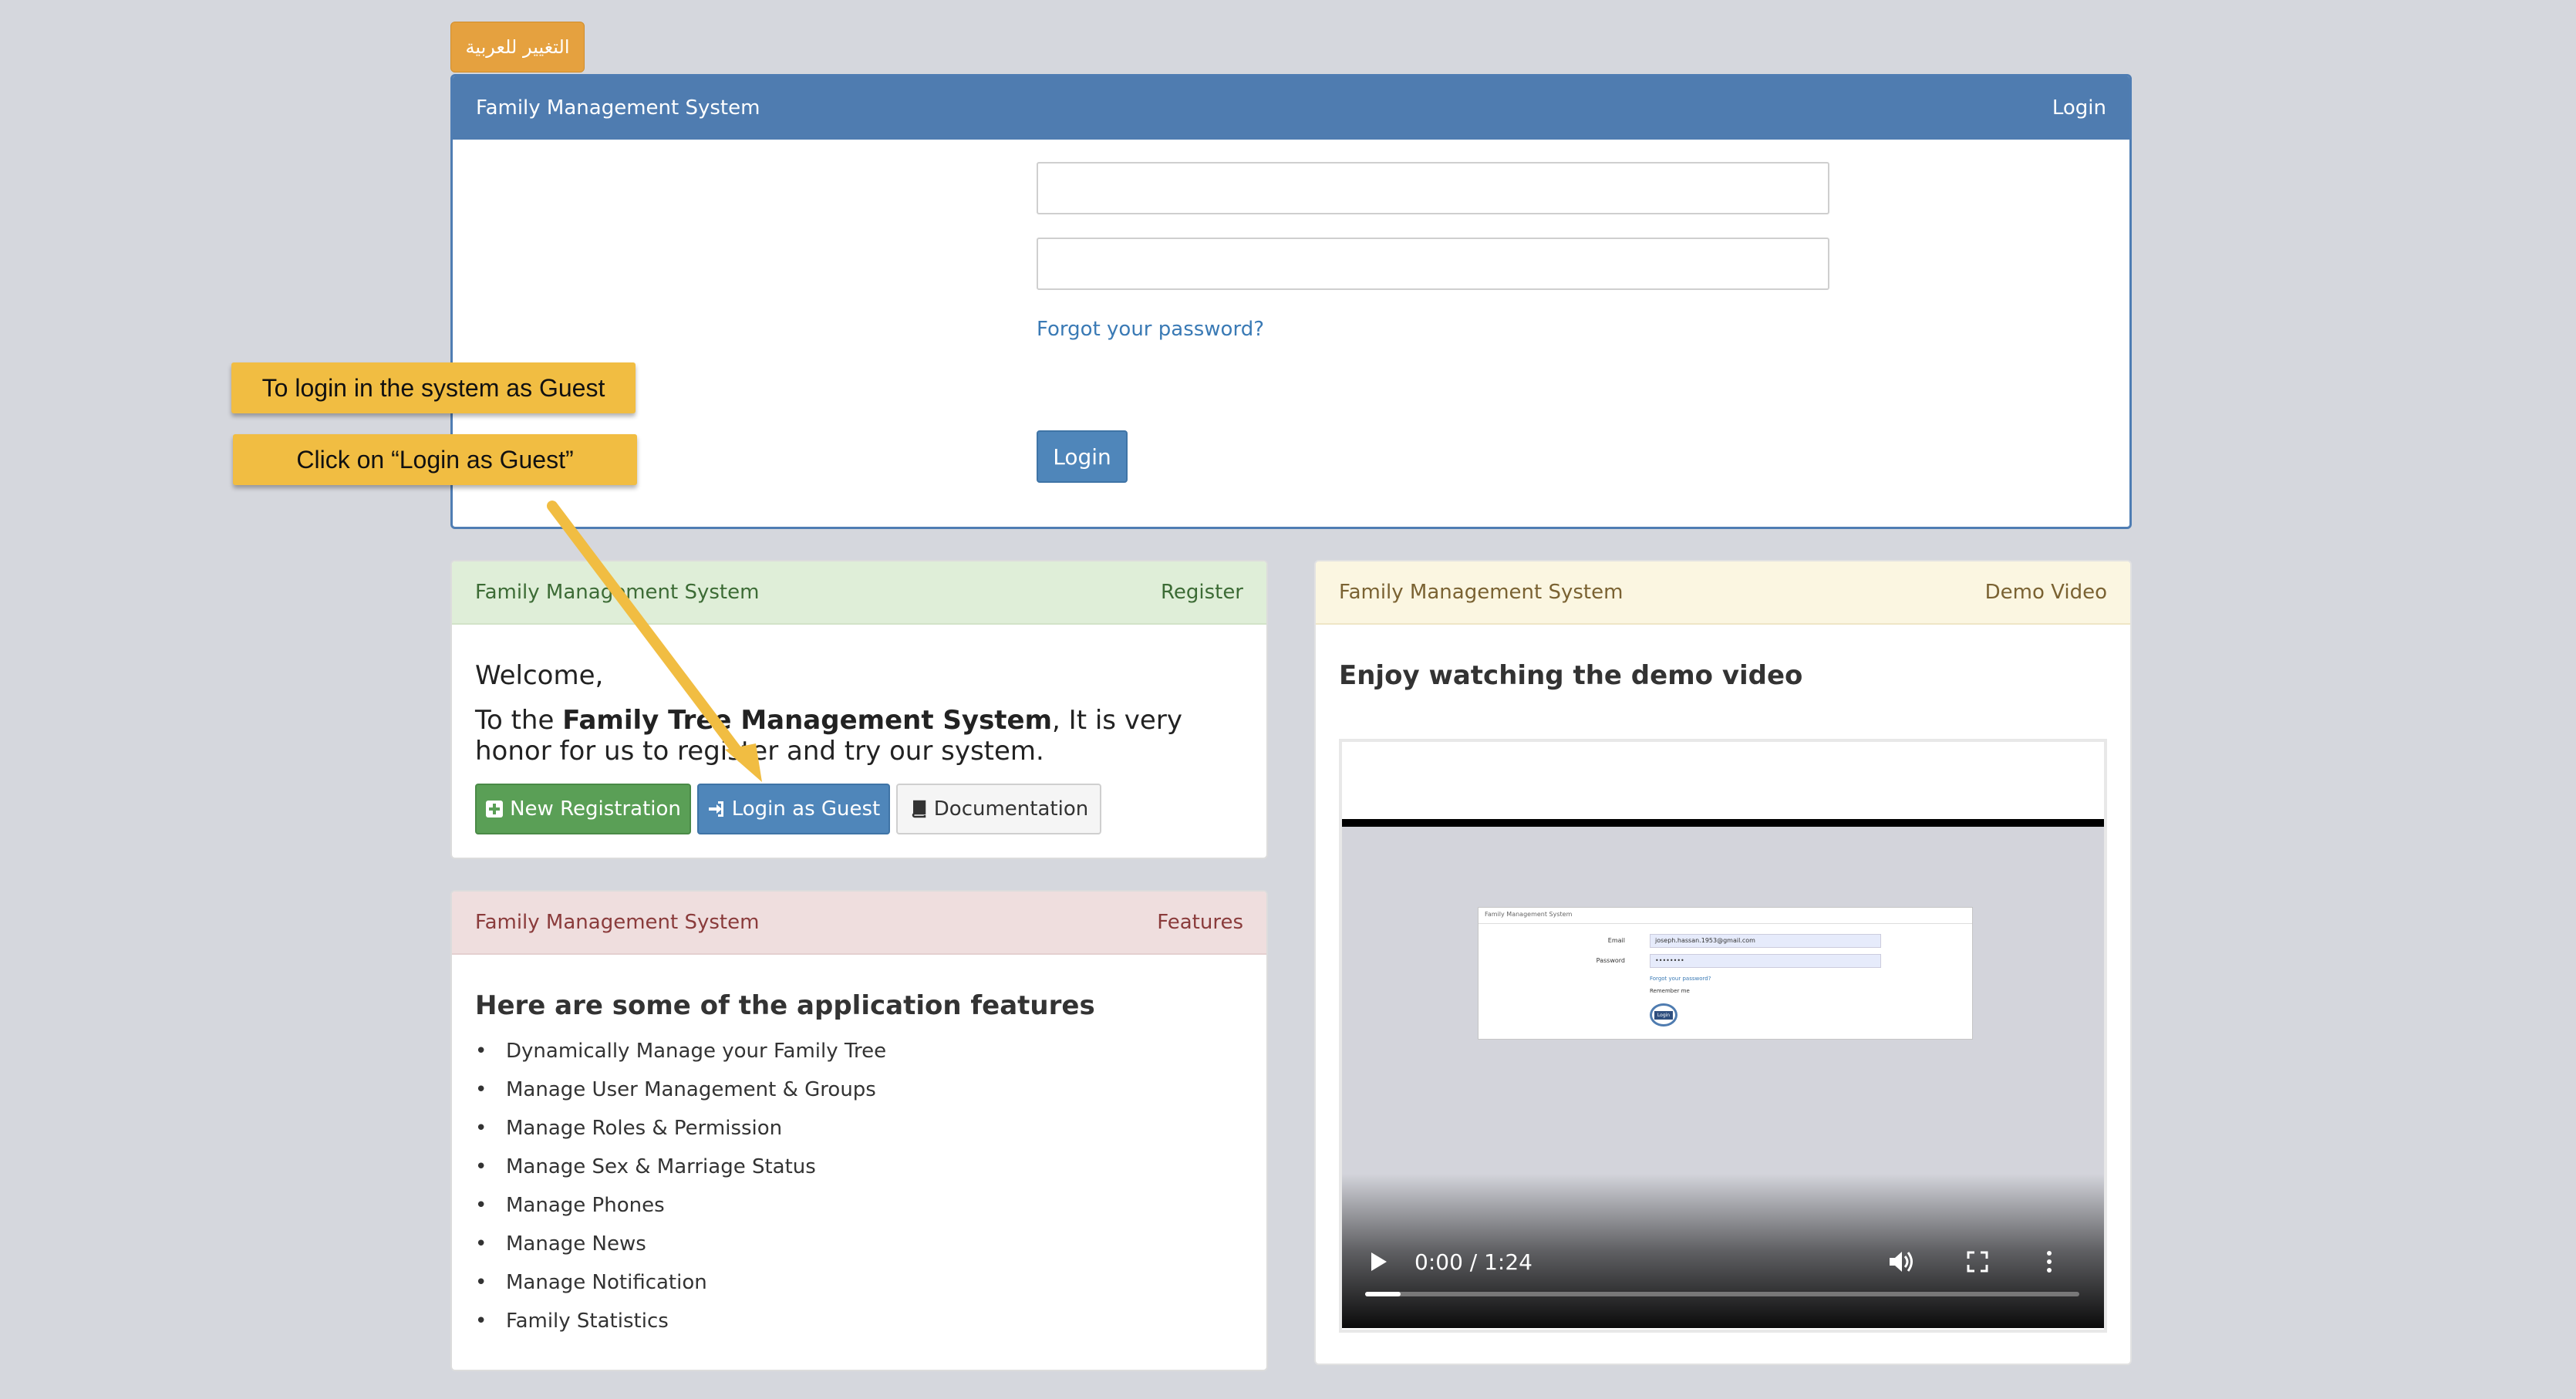  I want to click on book-icon, so click(919, 809).